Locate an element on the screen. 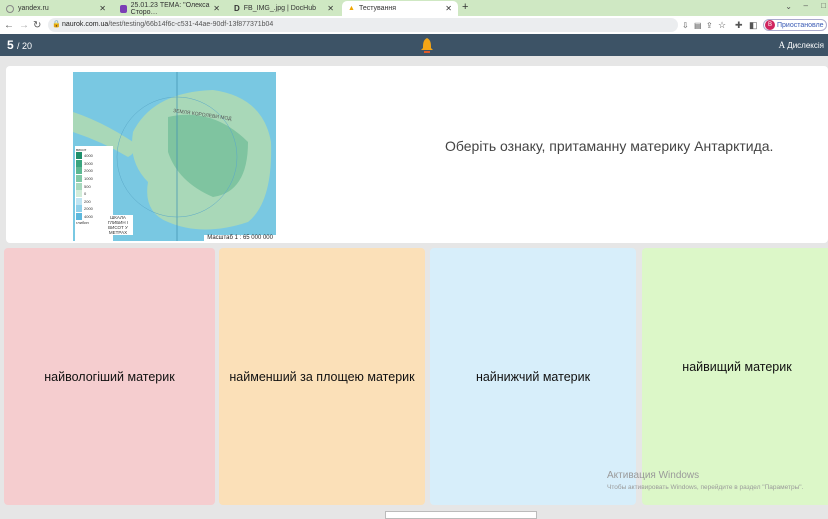  bottom-popup is located at coordinates (461, 515).